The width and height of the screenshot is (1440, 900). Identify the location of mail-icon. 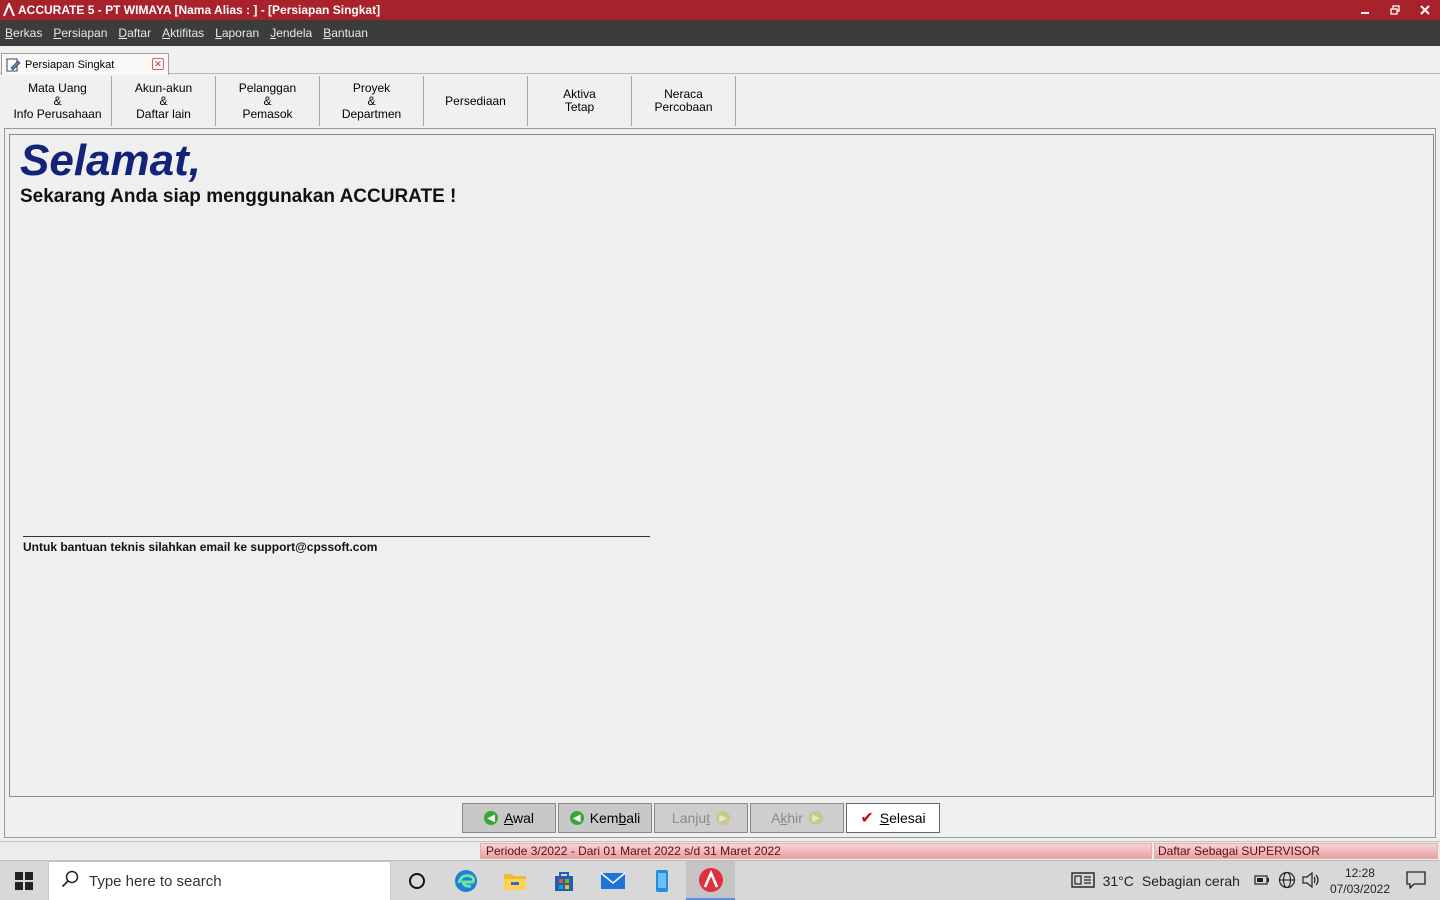
(612, 880).